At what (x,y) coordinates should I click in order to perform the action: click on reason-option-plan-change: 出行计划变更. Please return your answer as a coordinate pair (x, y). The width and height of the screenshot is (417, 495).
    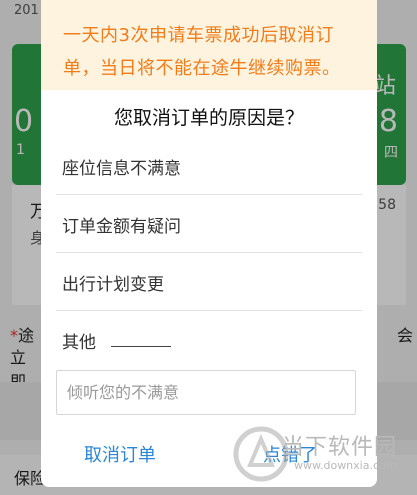
    Looking at the image, I should click on (209, 282).